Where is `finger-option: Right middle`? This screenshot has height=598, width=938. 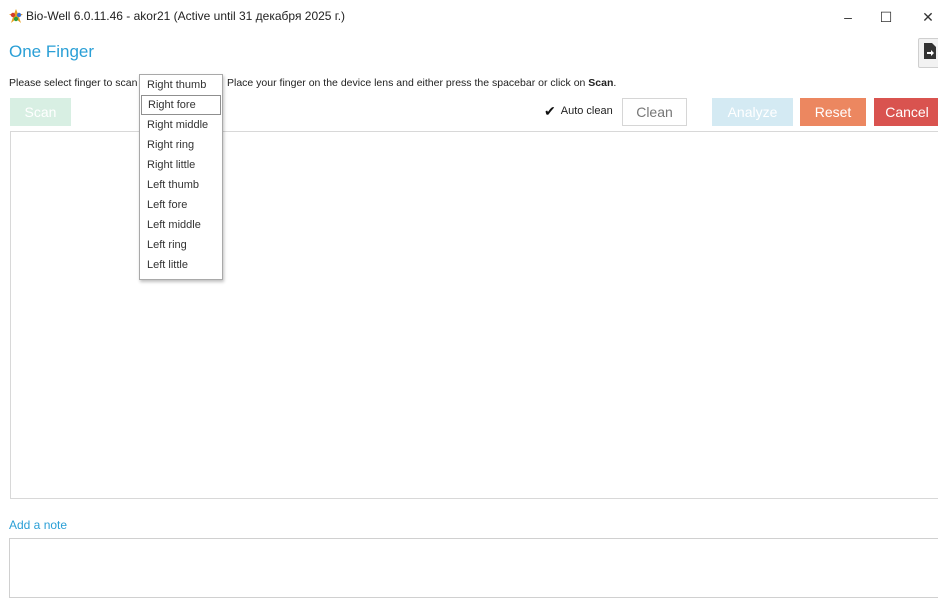 finger-option: Right middle is located at coordinates (181, 125).